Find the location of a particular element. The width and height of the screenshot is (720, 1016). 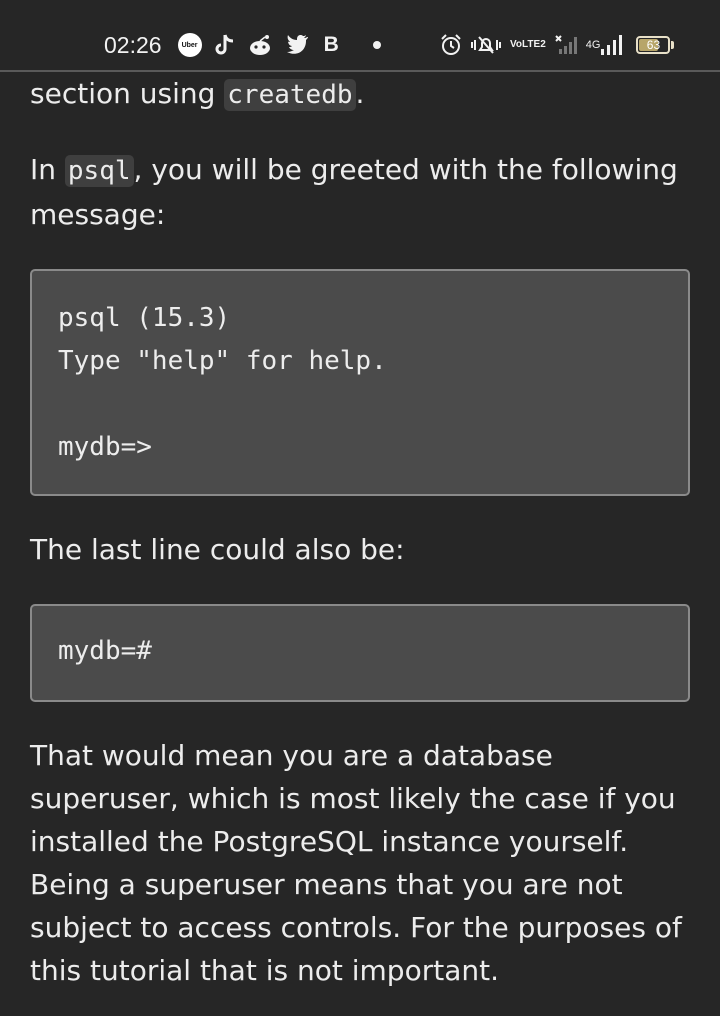

twitter-icon is located at coordinates (296, 45).